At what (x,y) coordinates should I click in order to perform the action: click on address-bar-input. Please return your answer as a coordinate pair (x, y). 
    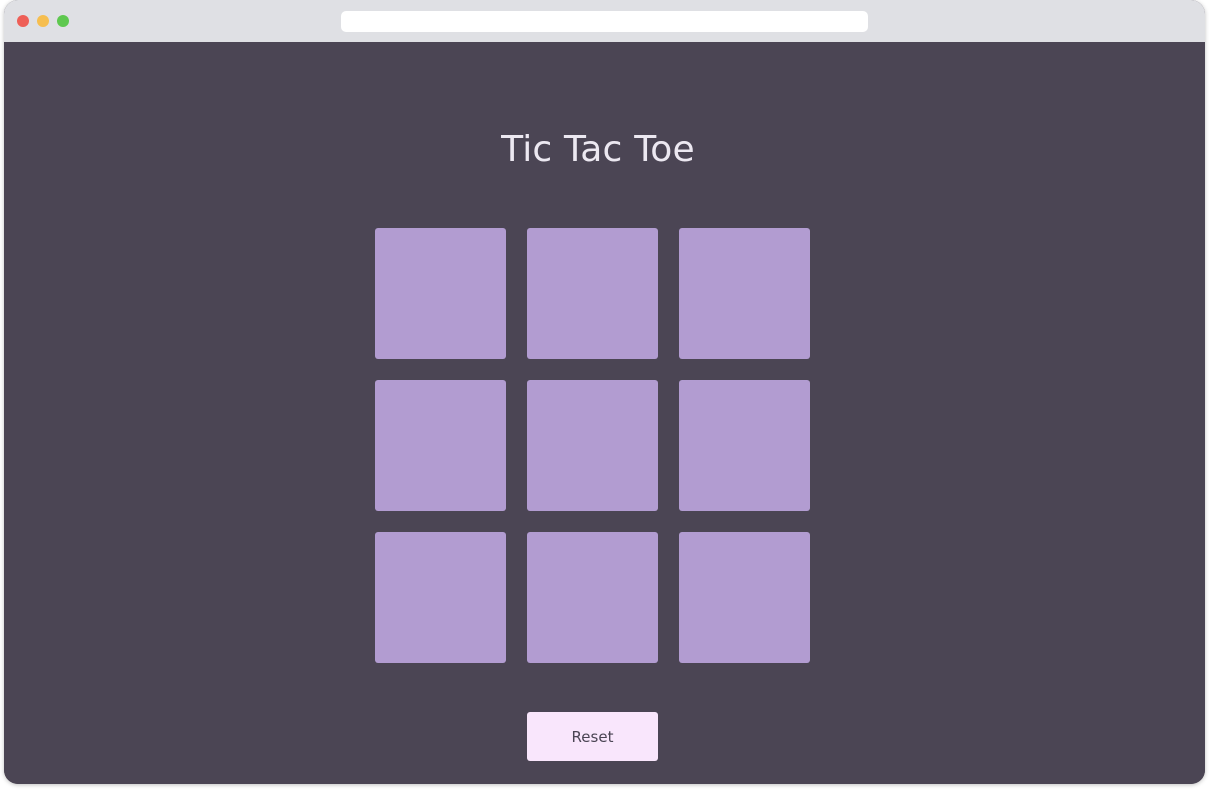
    Looking at the image, I should click on (604, 21).